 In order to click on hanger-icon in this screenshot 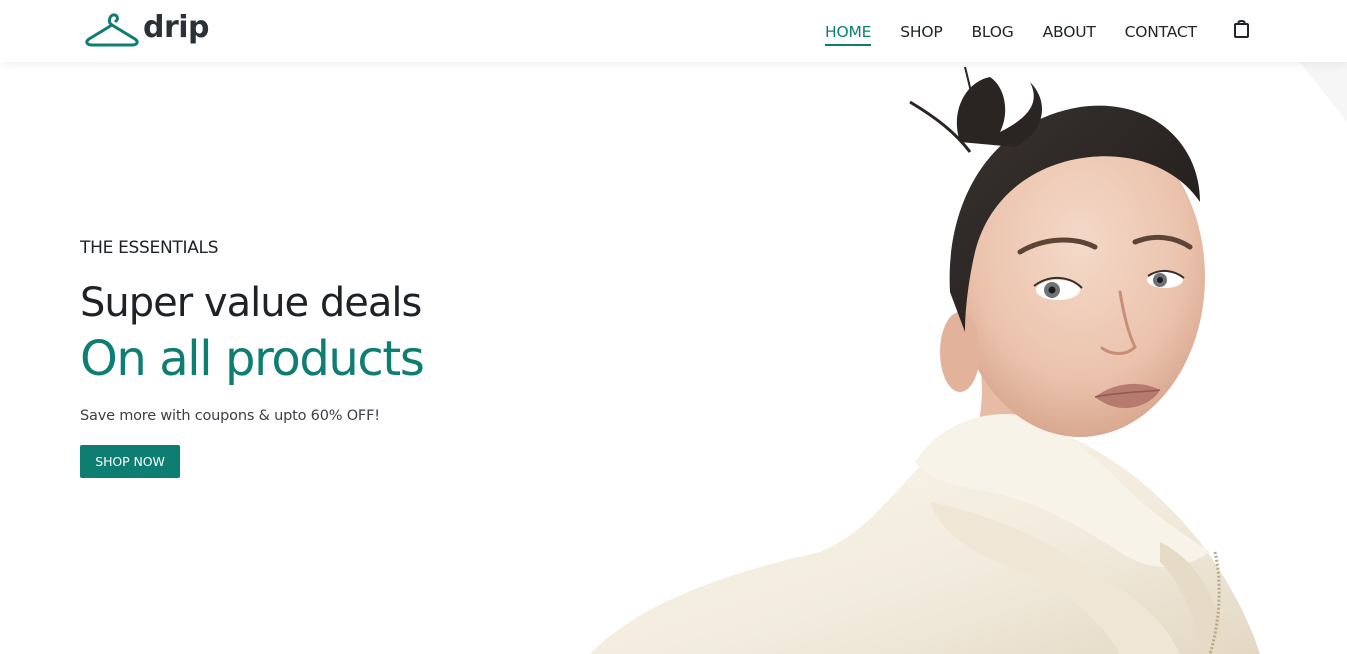, I will do `click(112, 30)`.